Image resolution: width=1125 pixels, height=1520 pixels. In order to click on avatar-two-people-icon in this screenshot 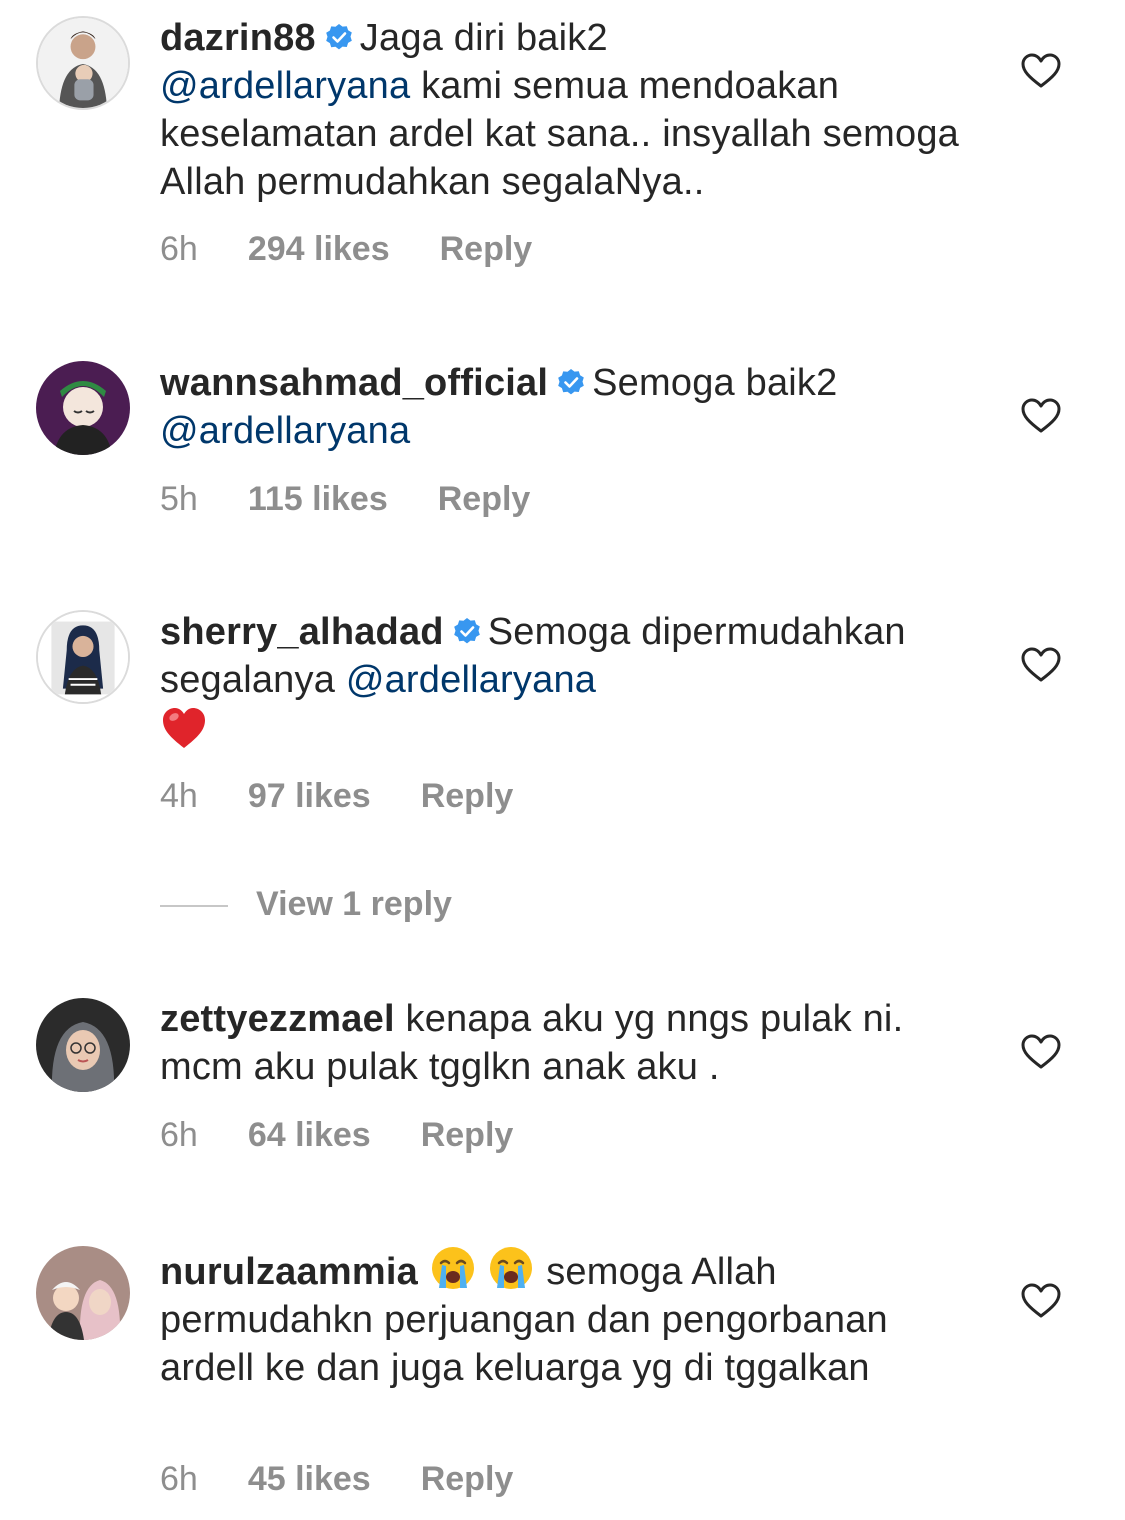, I will do `click(83, 1293)`.